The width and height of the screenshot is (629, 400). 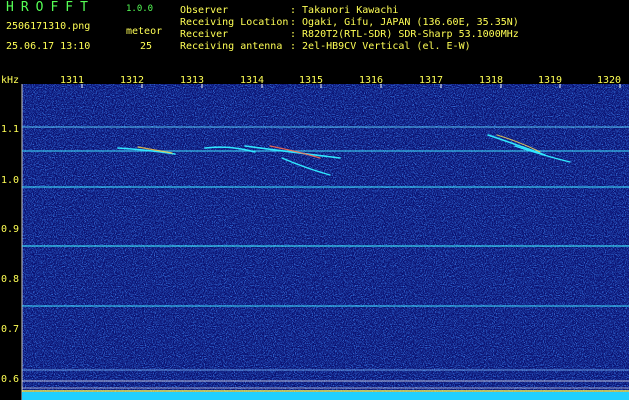 I want to click on filename-label: 2506171310.png, so click(x=48, y=26).